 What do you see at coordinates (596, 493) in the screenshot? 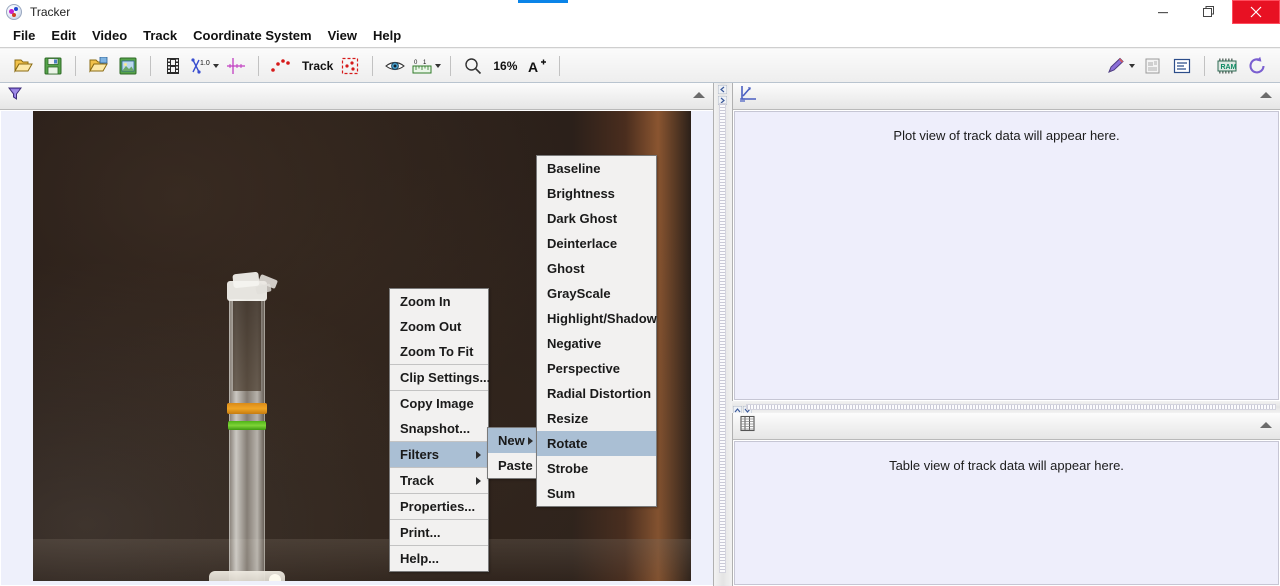
I see `new-filter-item-sum: Sum` at bounding box center [596, 493].